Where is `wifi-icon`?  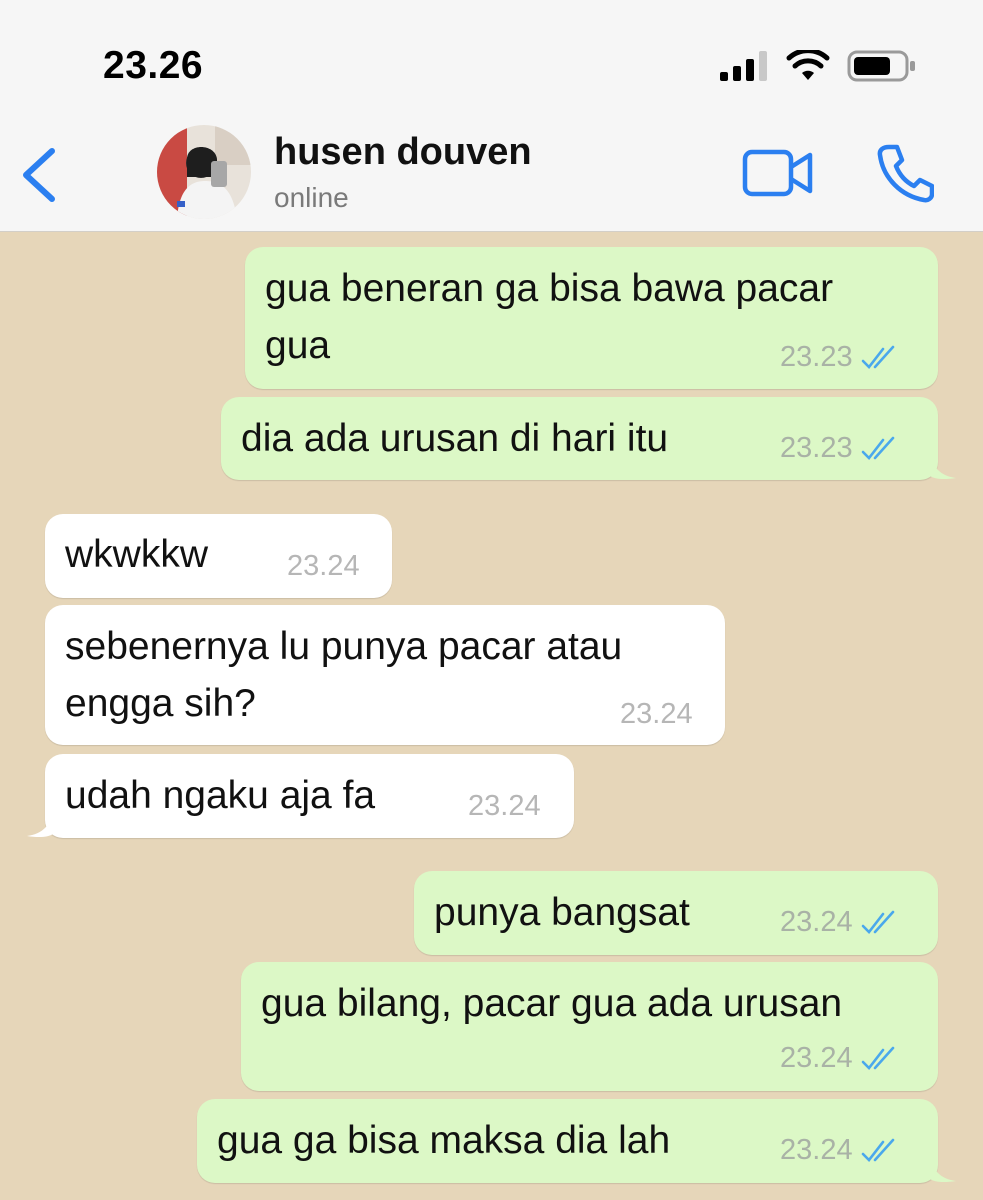 wifi-icon is located at coordinates (808, 65).